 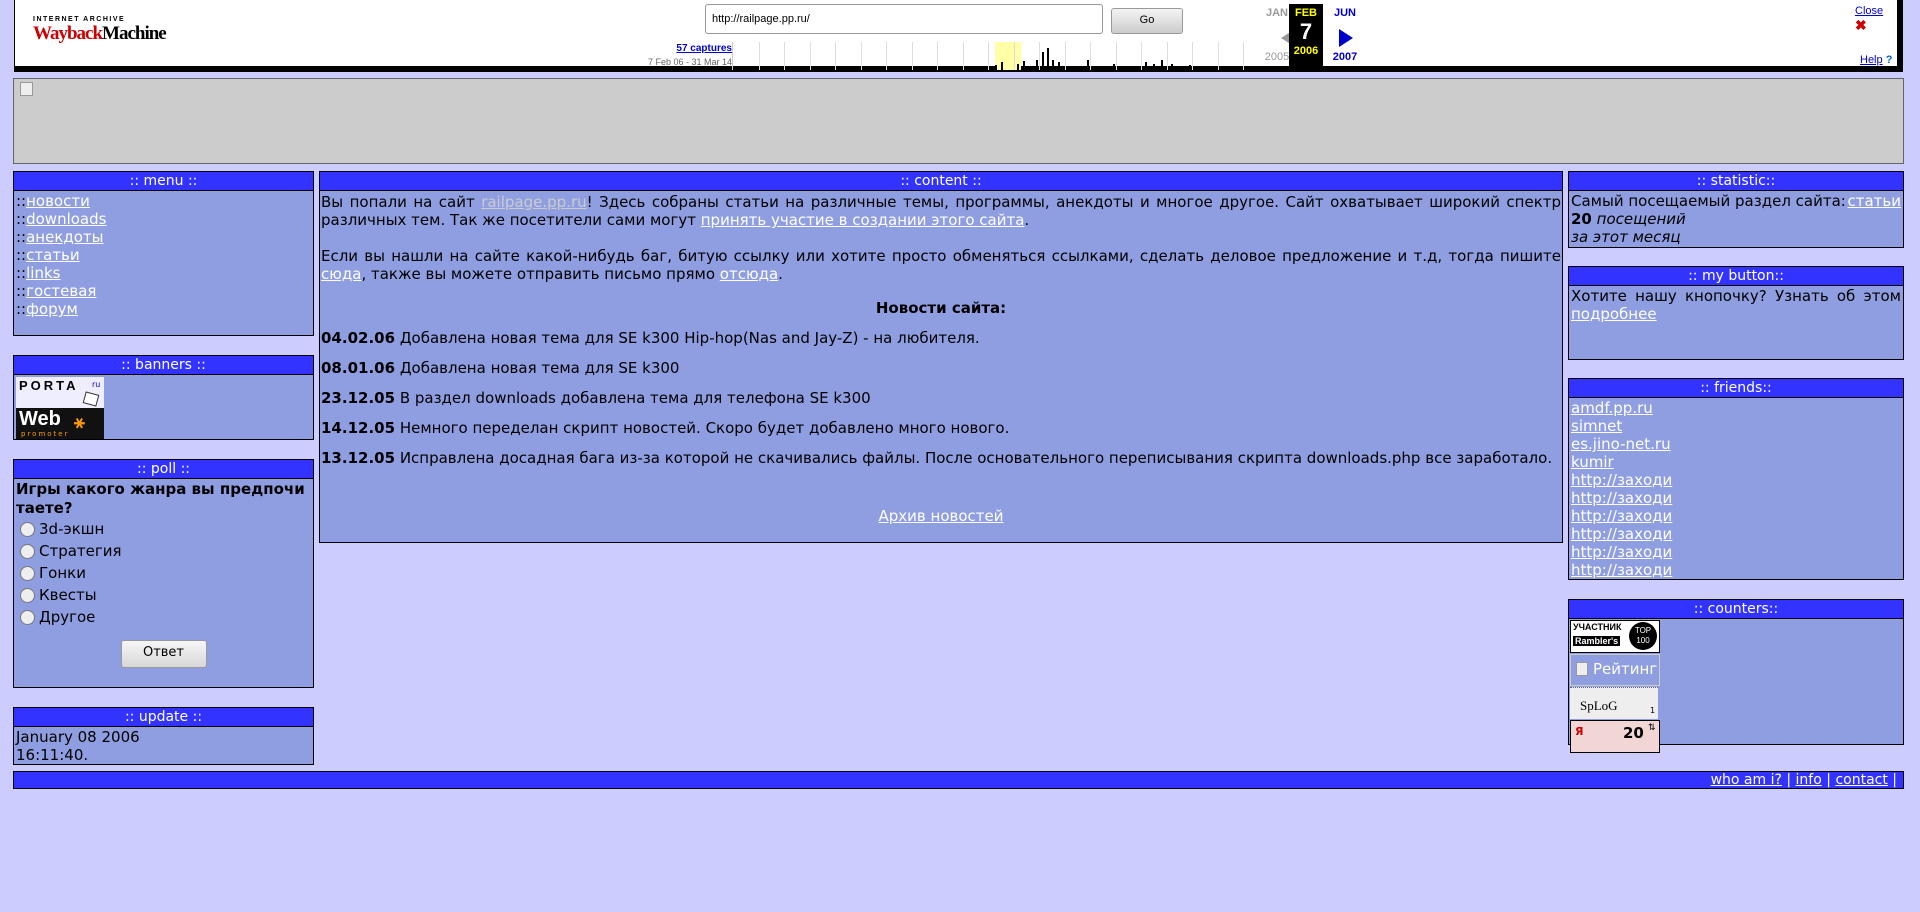 What do you see at coordinates (863, 220) in the screenshot?
I see `participate-link: принять участие в создании этого сайта` at bounding box center [863, 220].